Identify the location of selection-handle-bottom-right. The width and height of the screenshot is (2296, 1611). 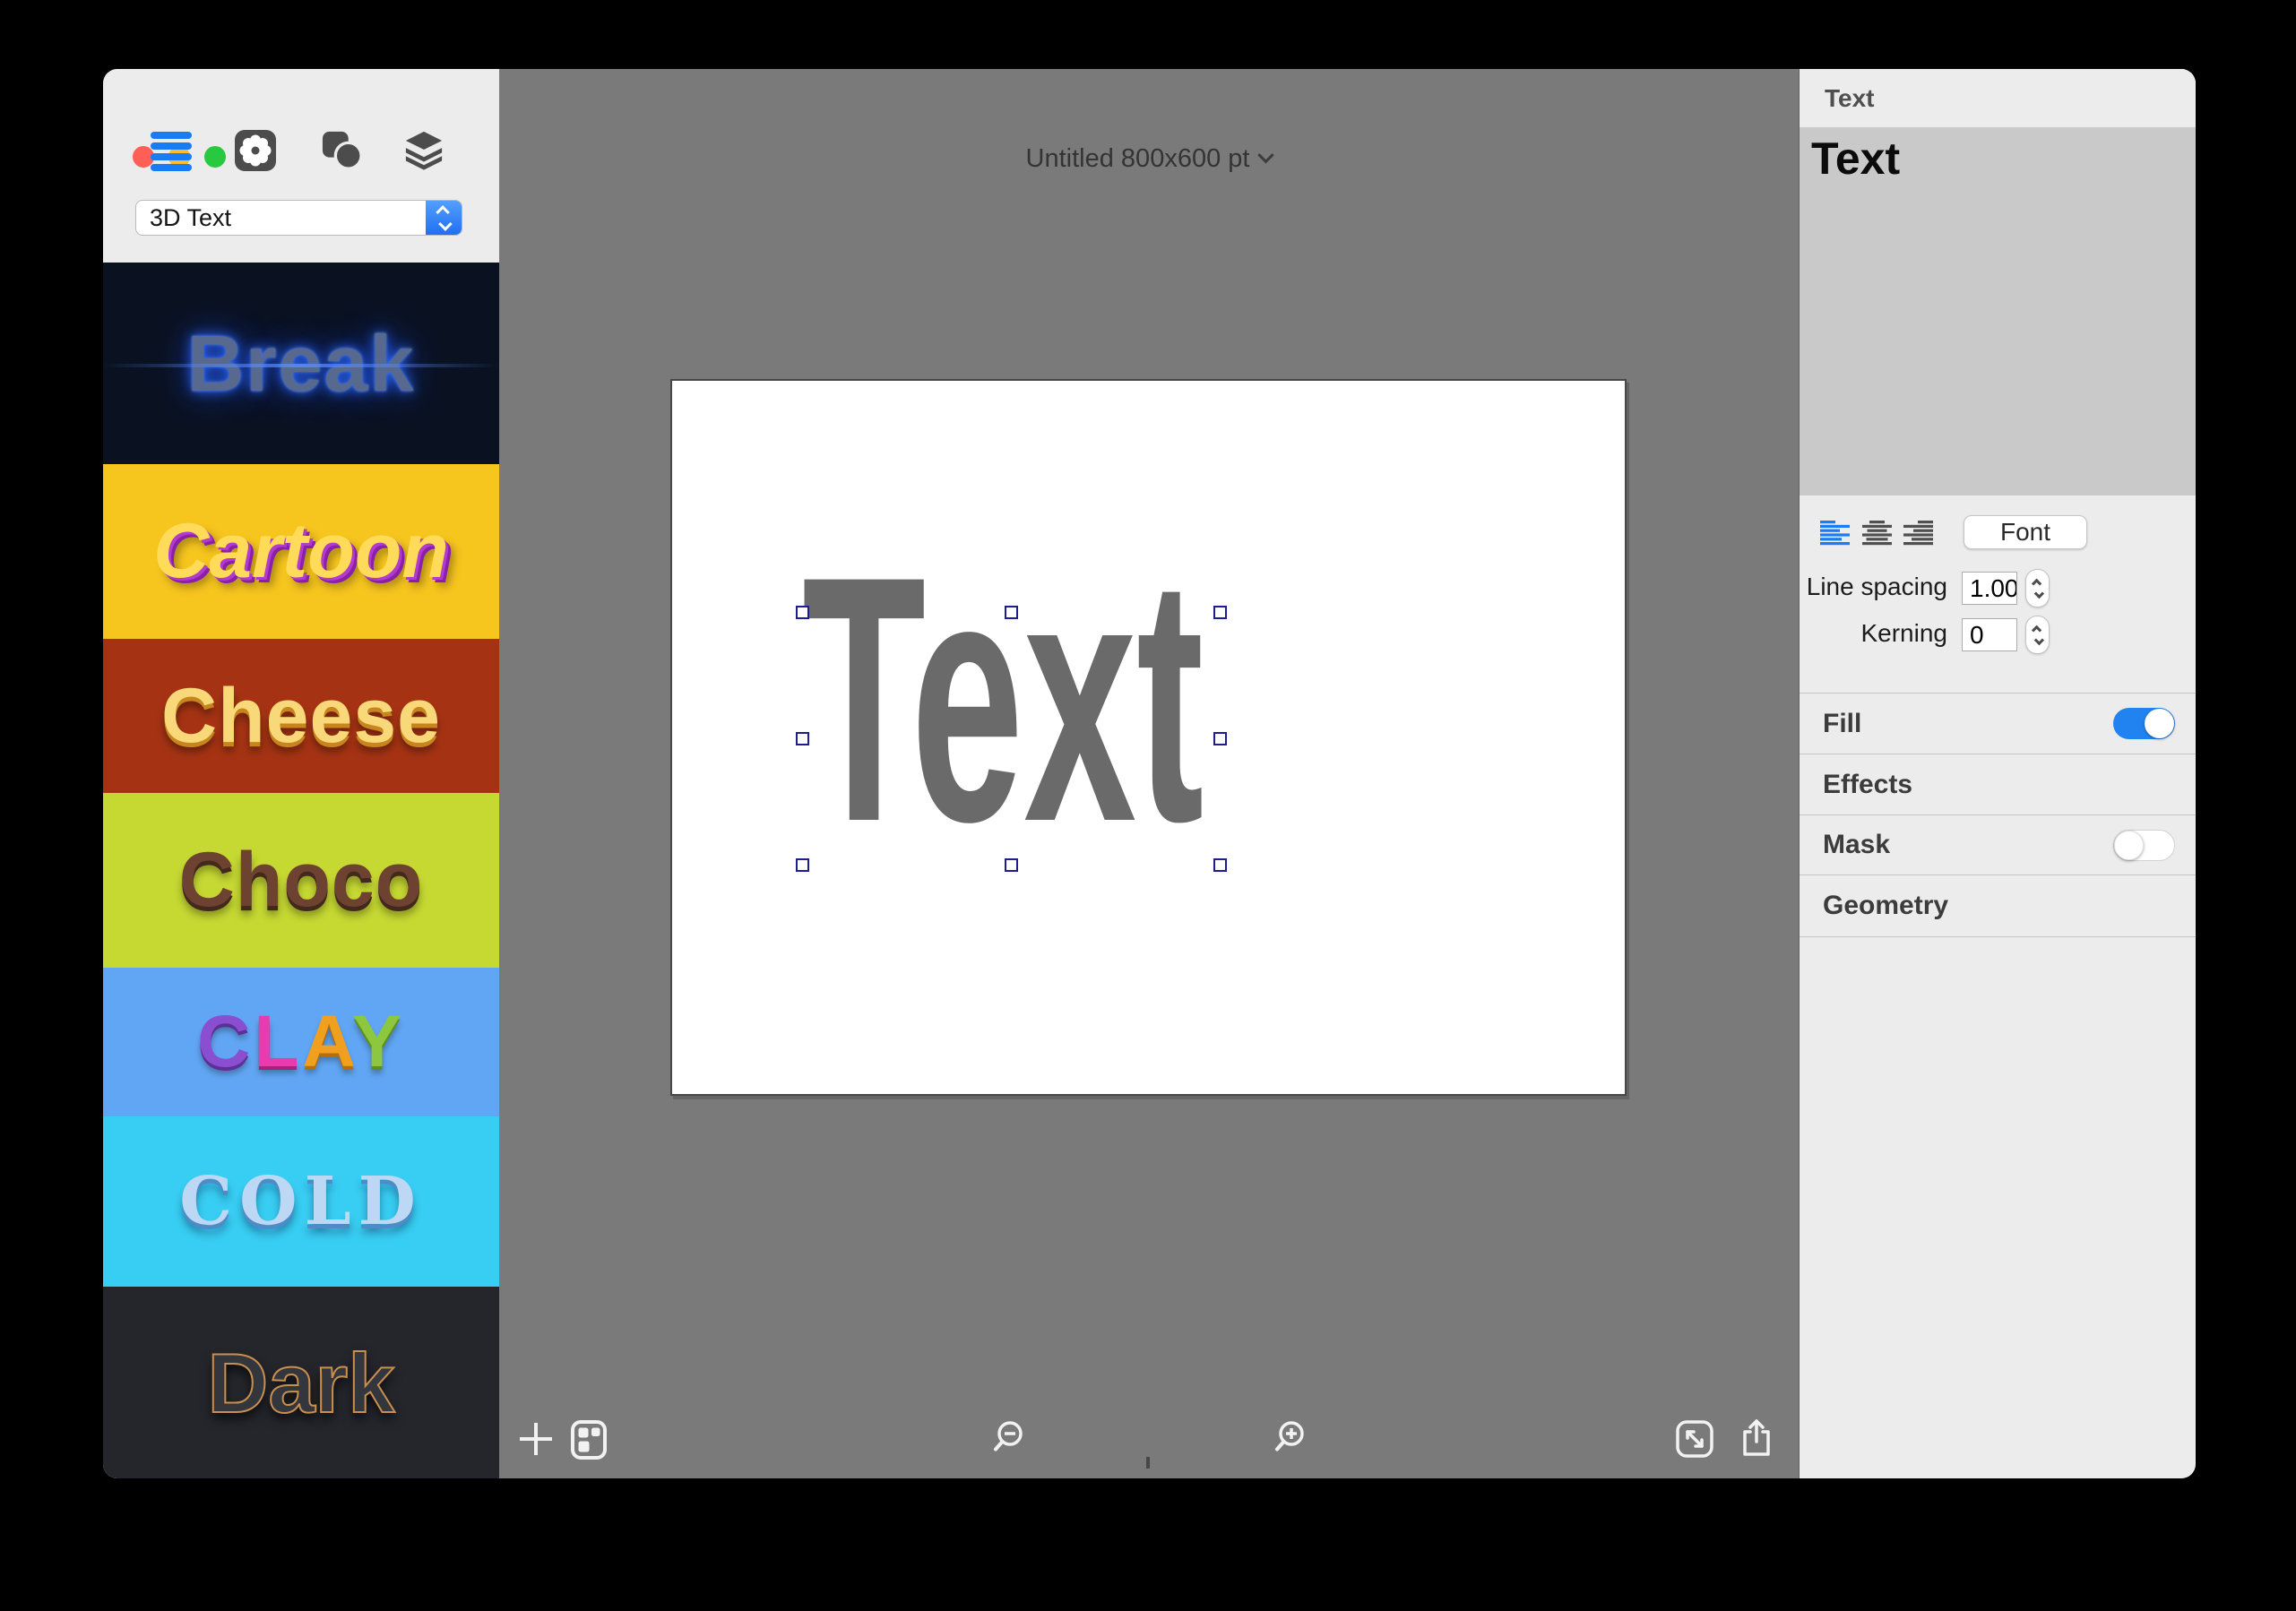
(1220, 865).